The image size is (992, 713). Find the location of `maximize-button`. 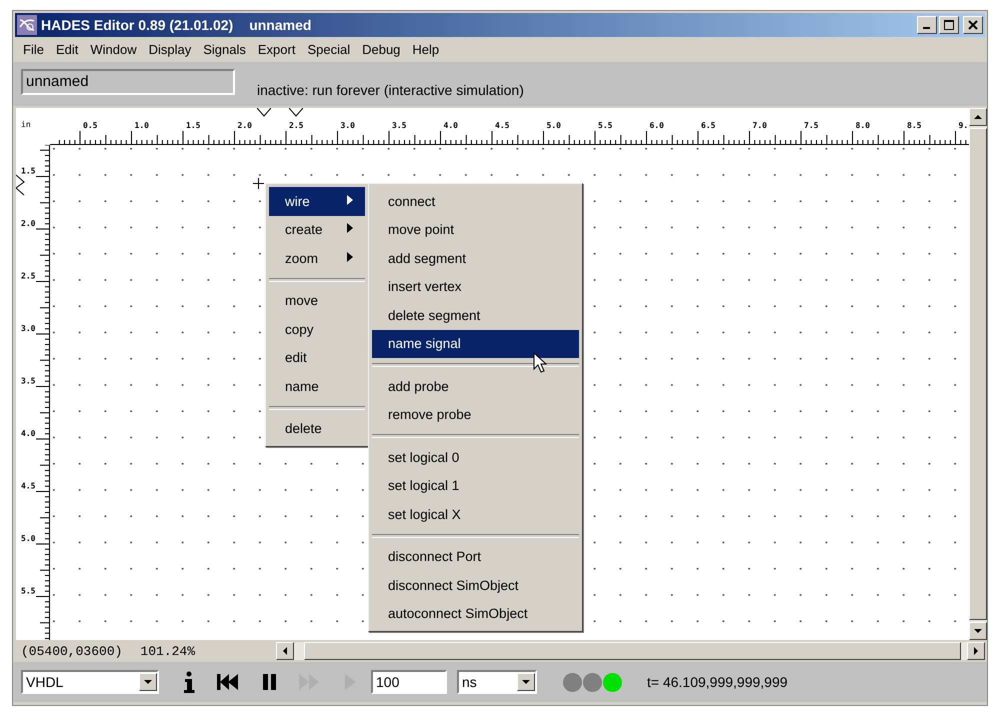

maximize-button is located at coordinates (949, 25).